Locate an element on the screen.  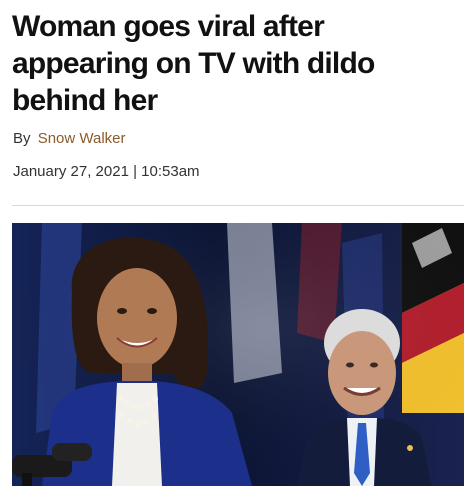
publish-time: 10:53am is located at coordinates (170, 171).